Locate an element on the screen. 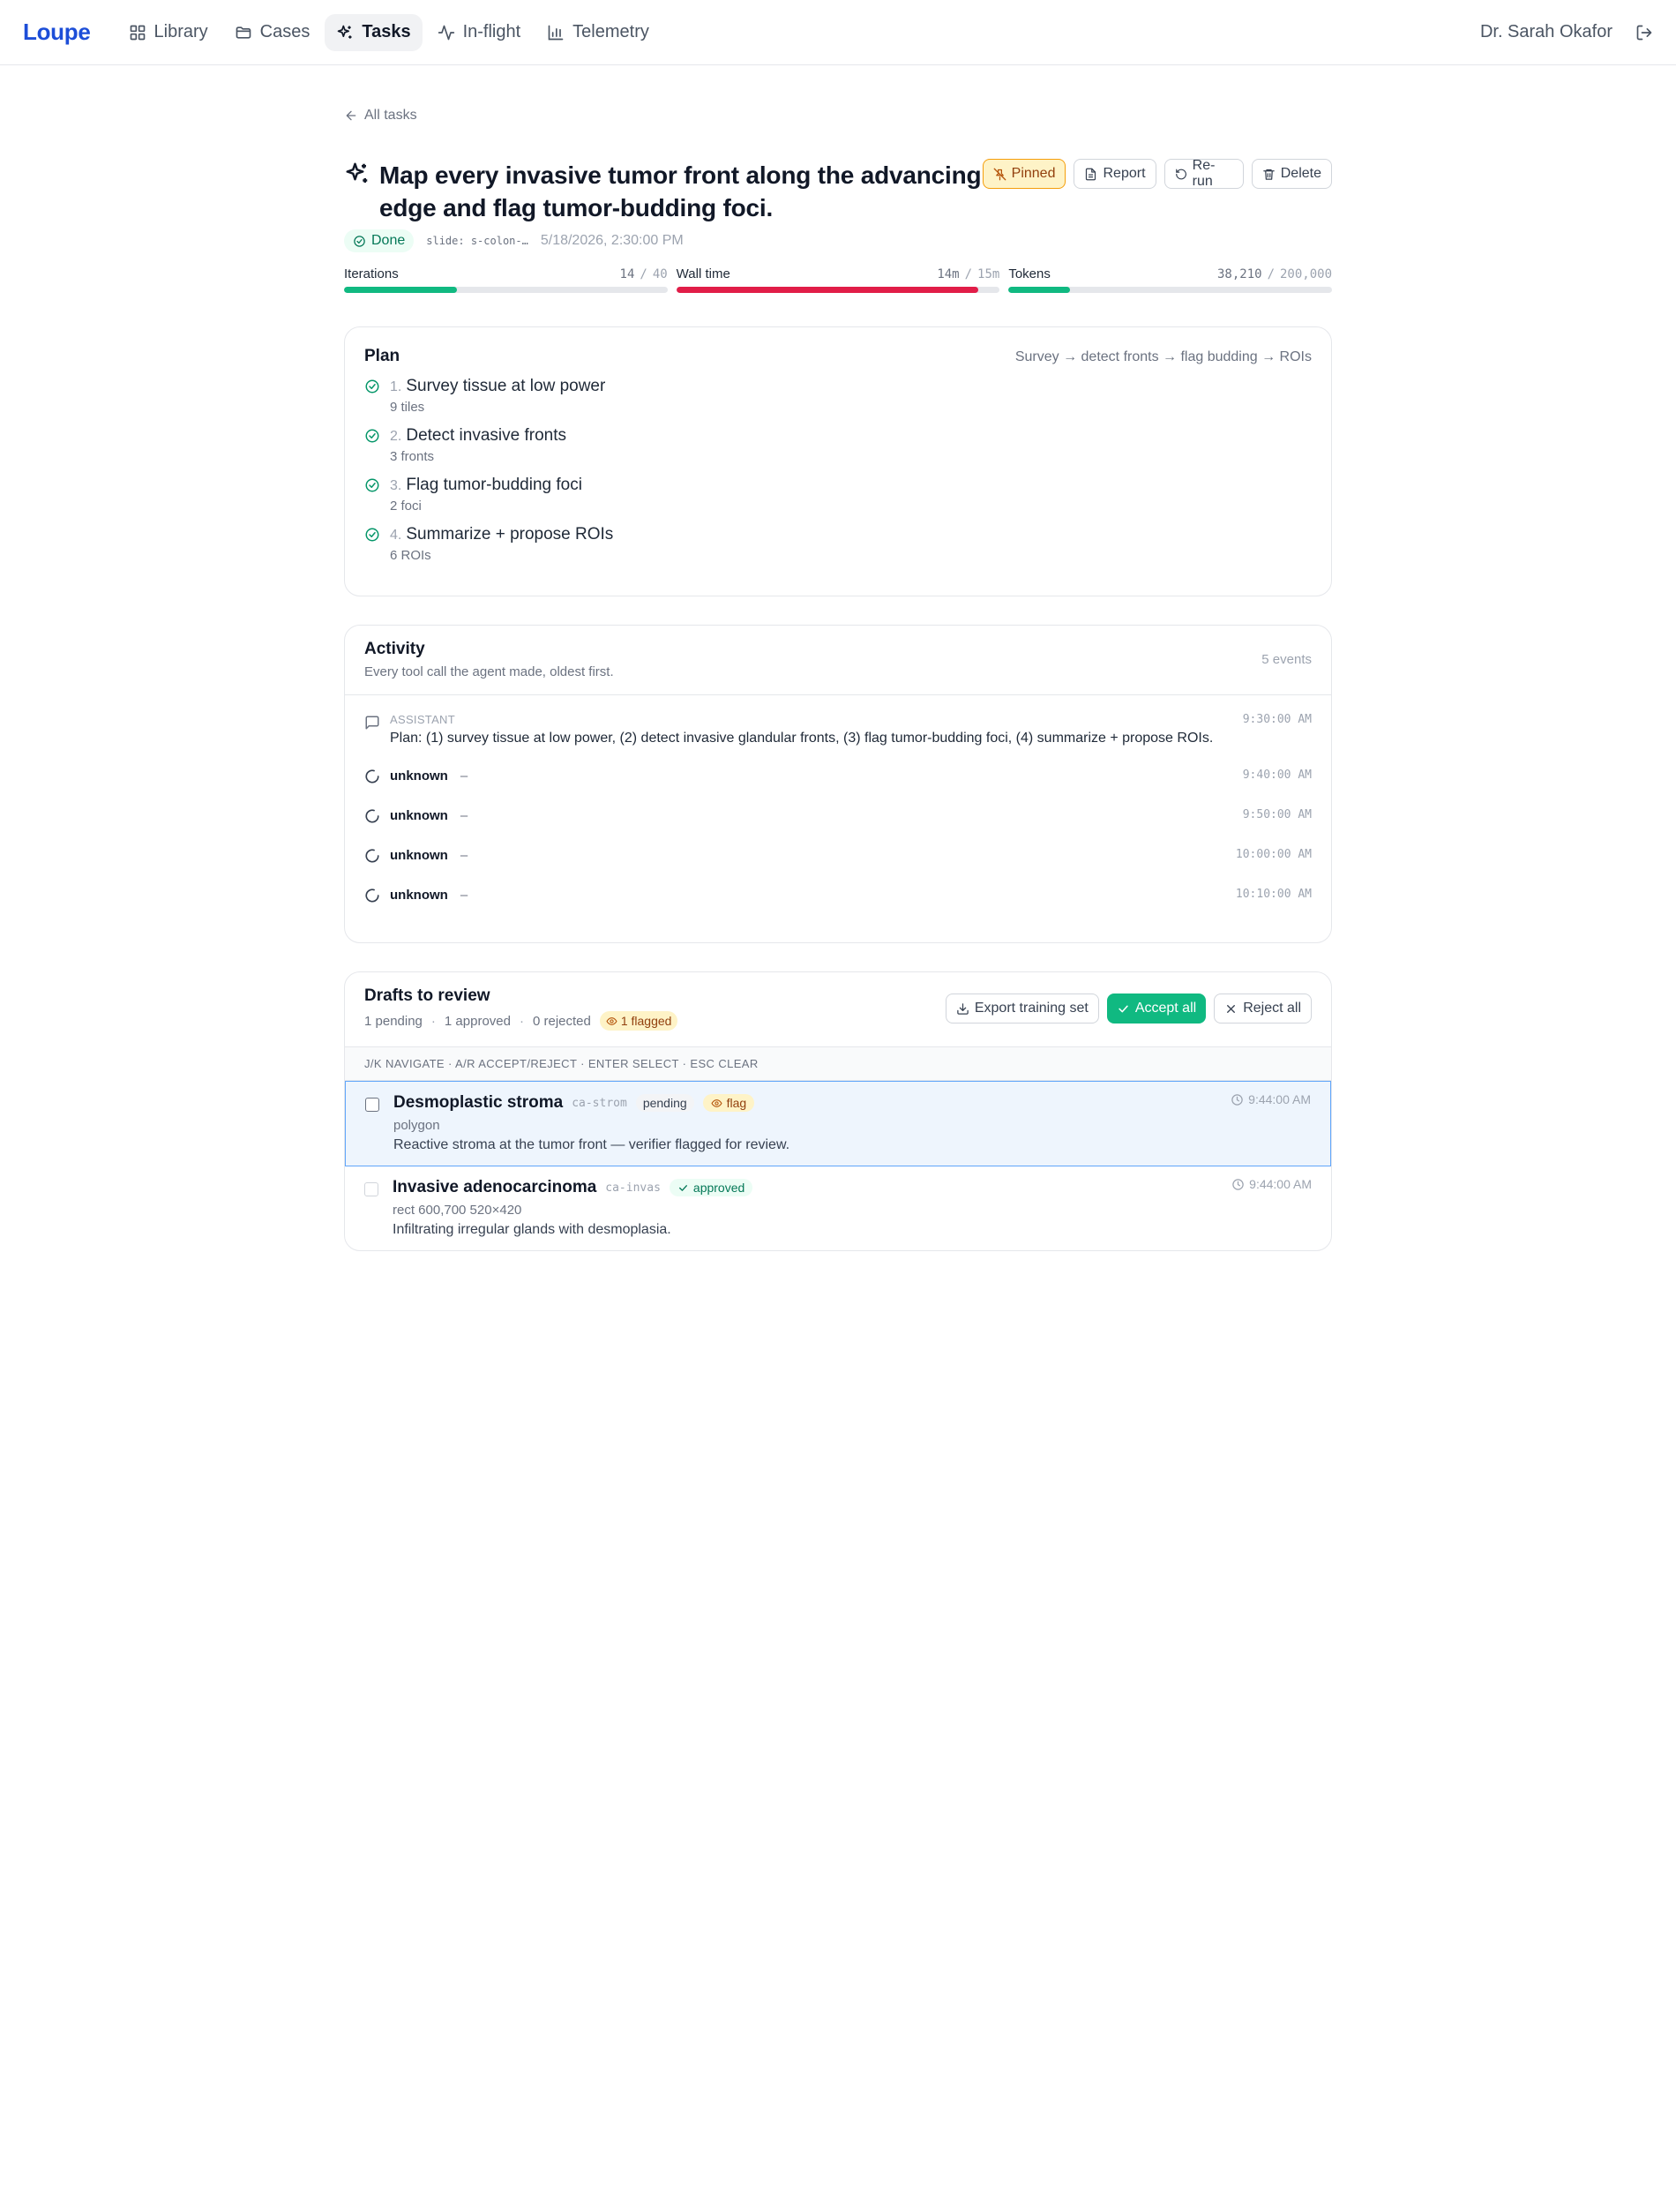 Image resolution: width=1676 pixels, height=2212 pixels. flagged-badge: 1 flagged is located at coordinates (638, 1021).